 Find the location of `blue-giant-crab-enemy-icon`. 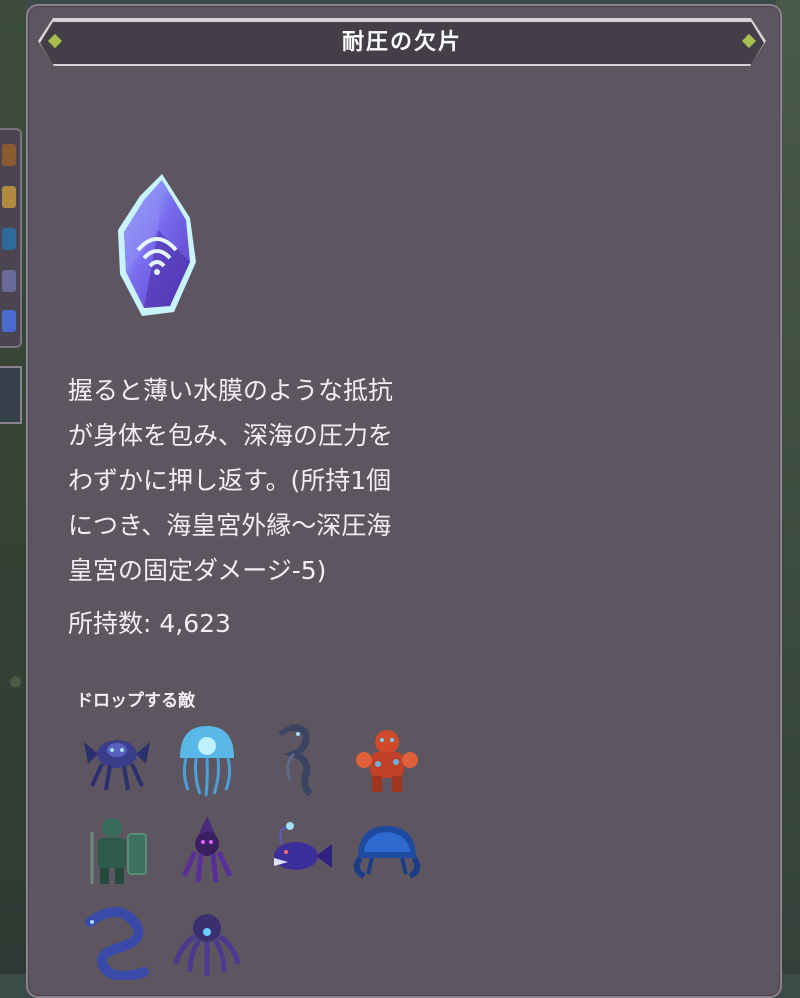

blue-giant-crab-enemy-icon is located at coordinates (387, 851).